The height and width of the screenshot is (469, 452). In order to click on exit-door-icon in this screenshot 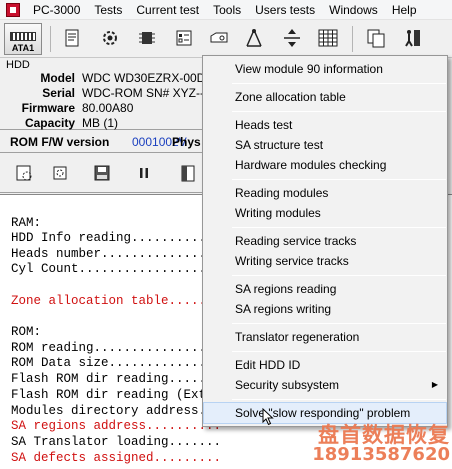, I will do `click(412, 38)`.